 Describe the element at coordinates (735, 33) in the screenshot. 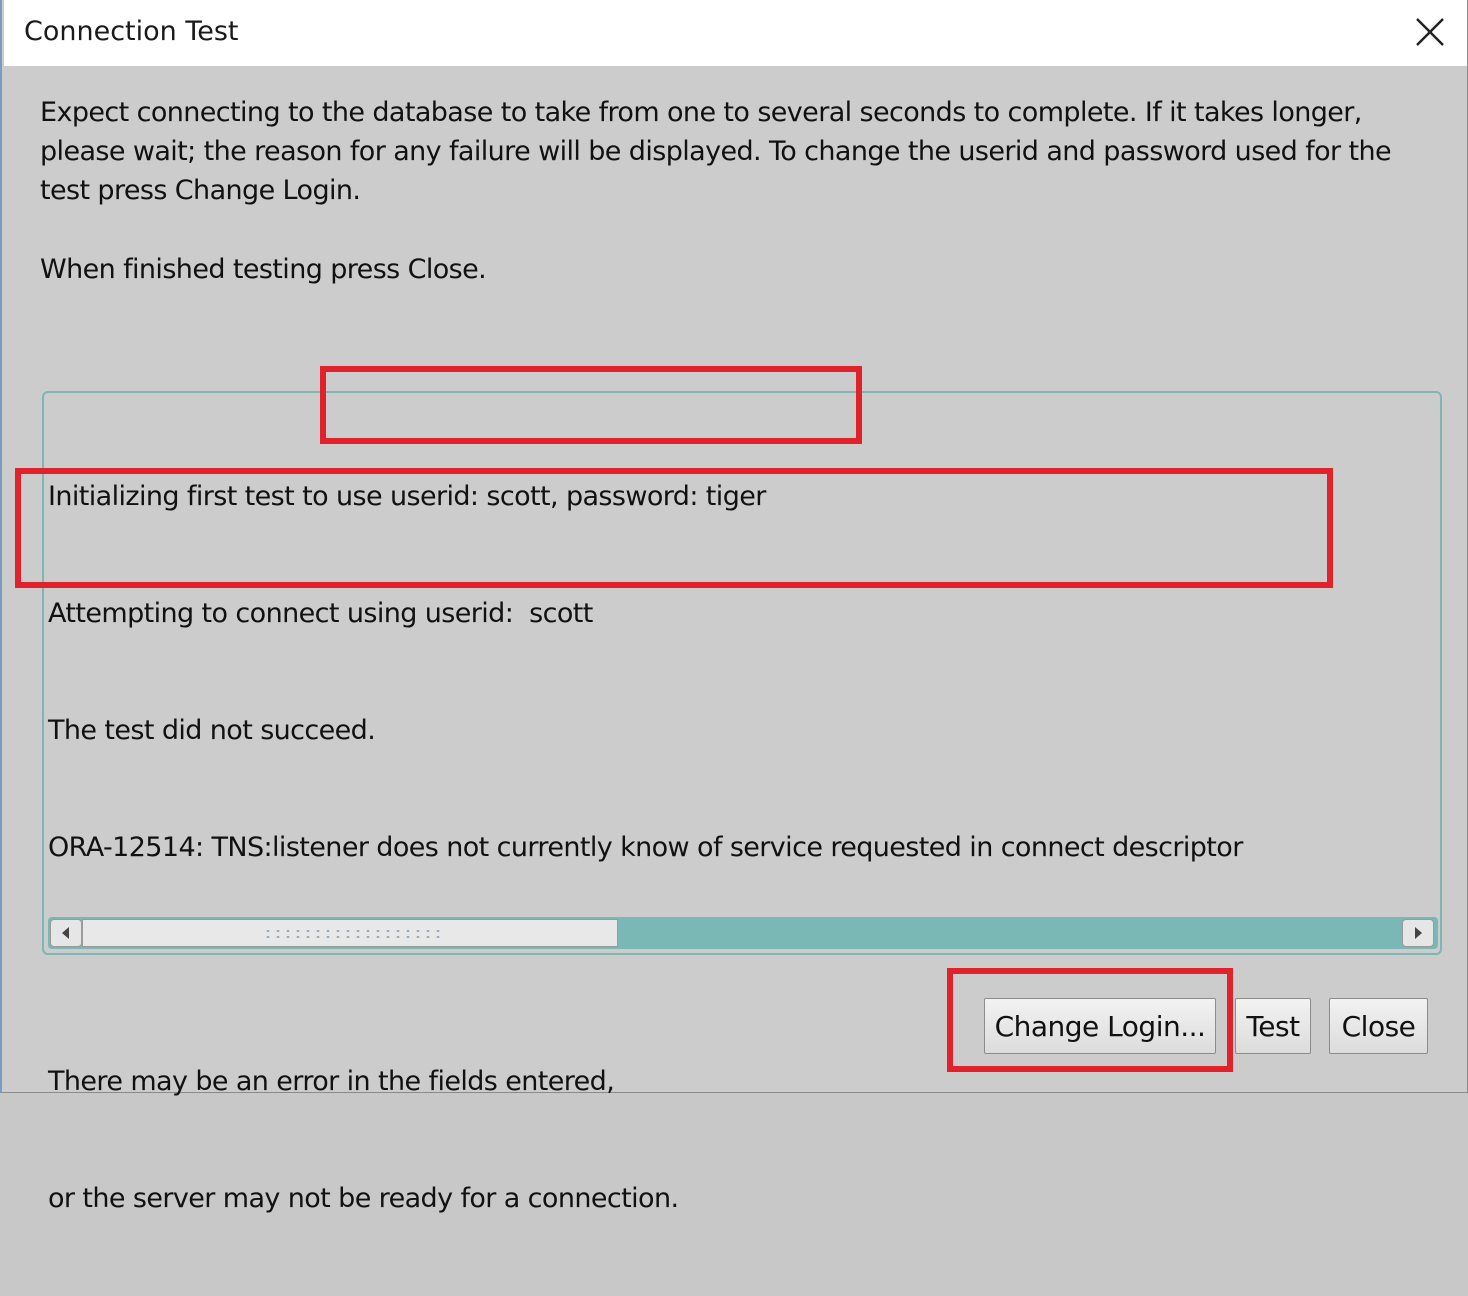

I see `title-bar: Connection Test` at that location.